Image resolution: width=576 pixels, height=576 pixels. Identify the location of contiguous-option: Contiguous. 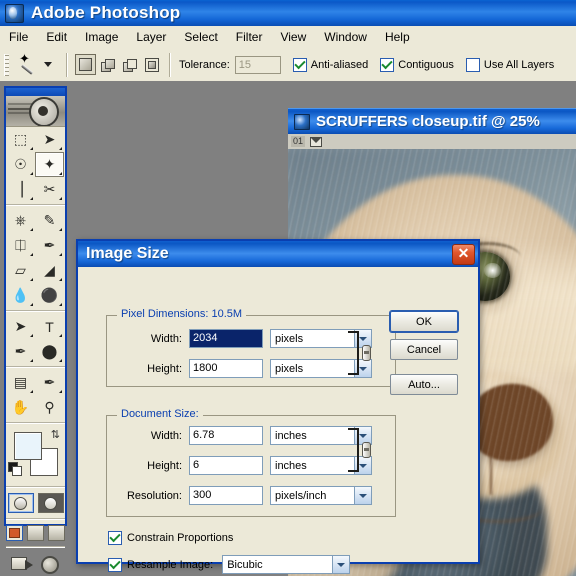
(417, 64).